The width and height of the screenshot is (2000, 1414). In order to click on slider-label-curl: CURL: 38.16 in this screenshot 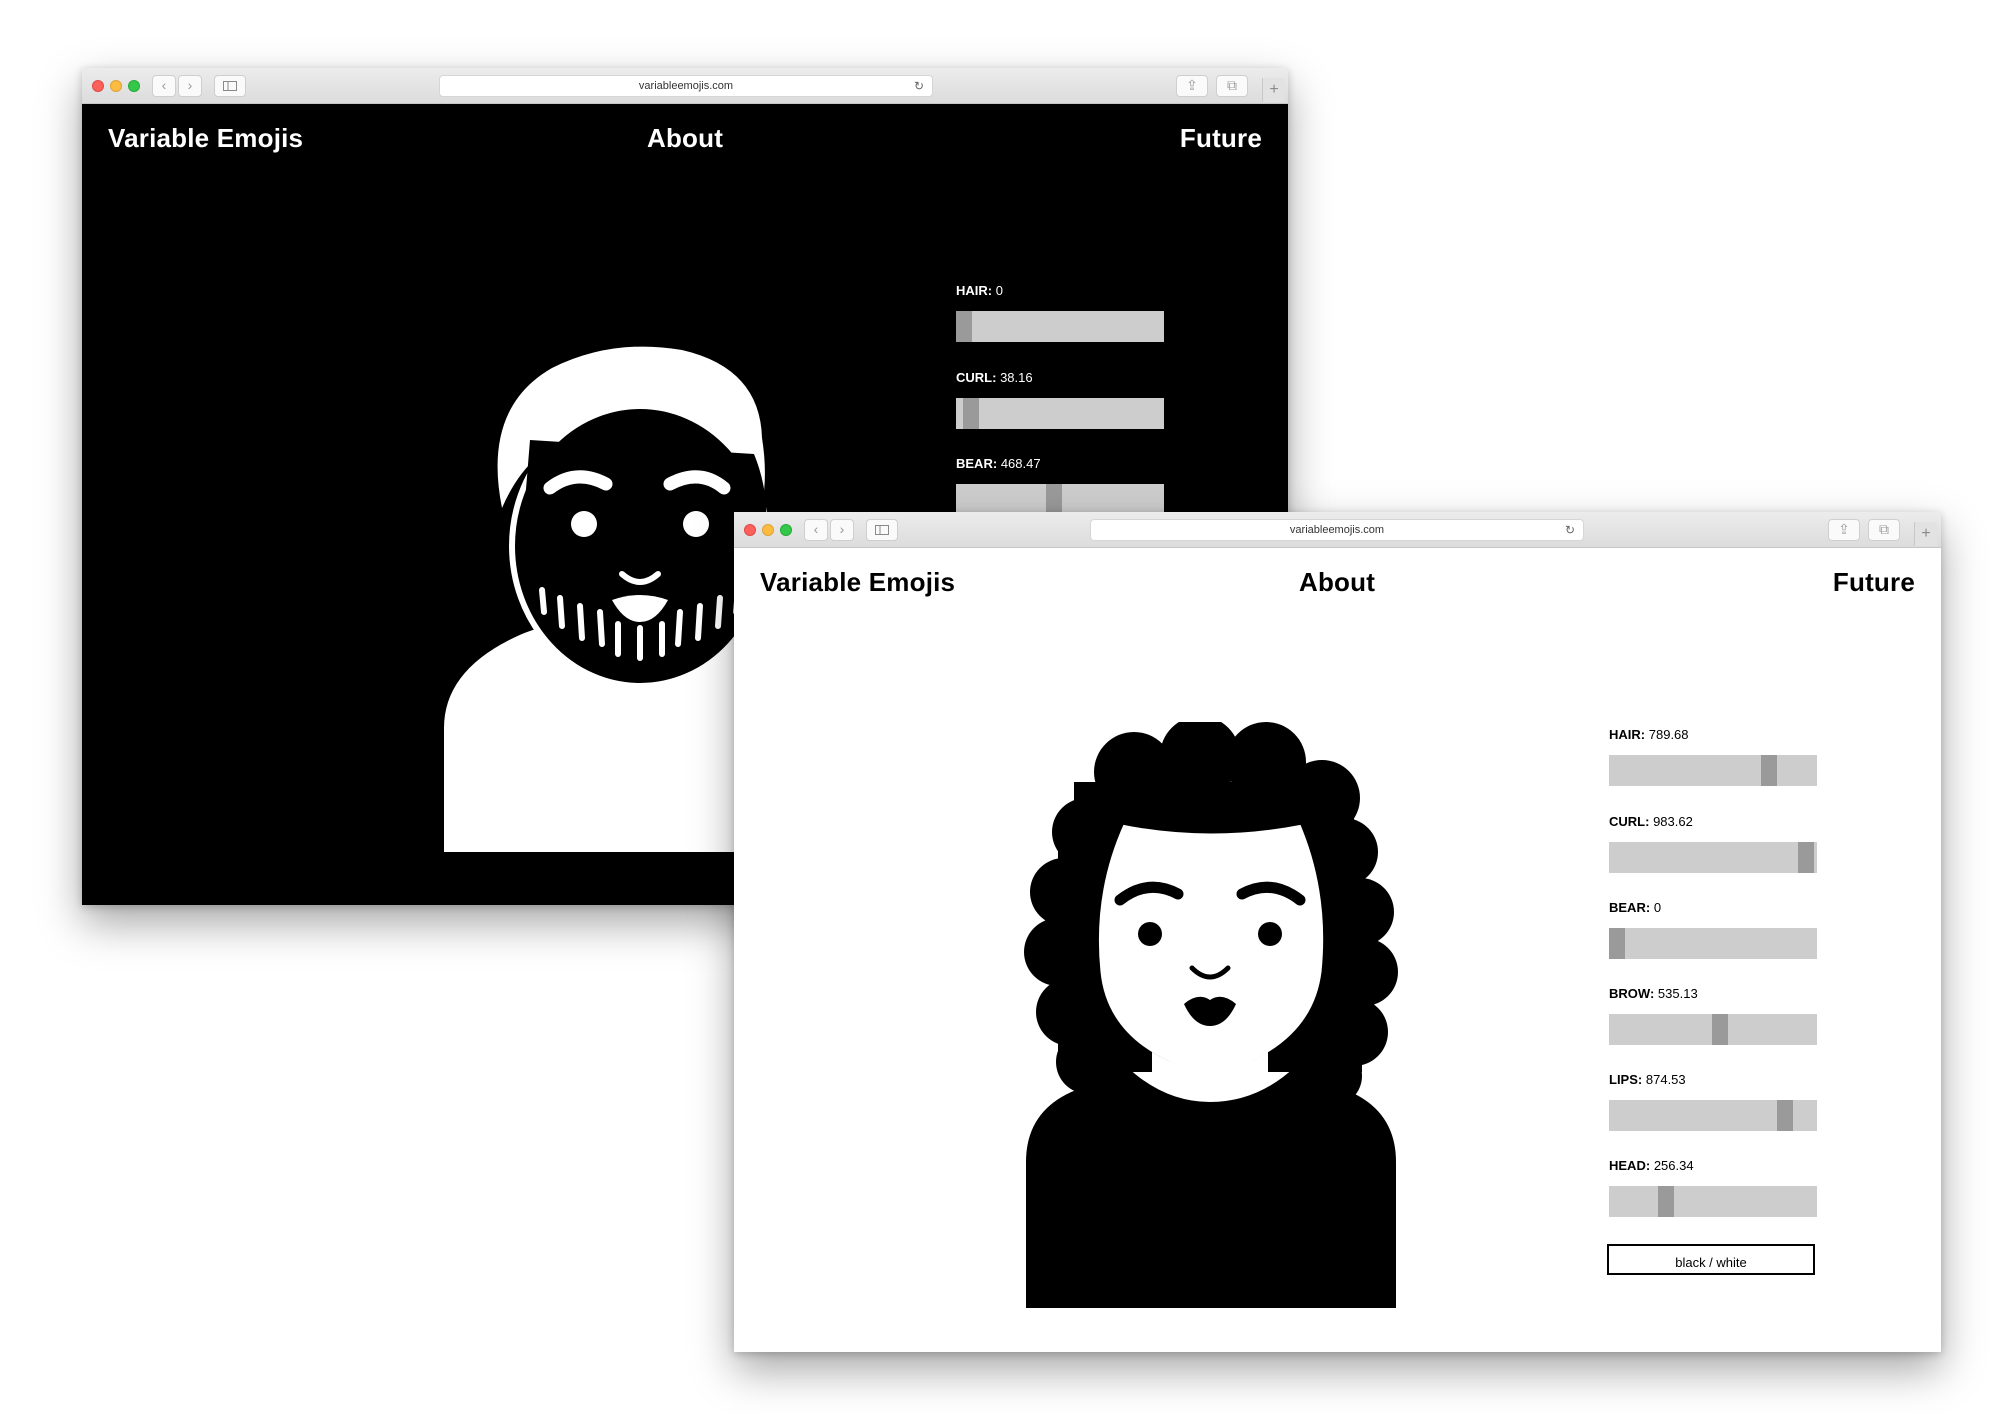, I will do `click(994, 377)`.